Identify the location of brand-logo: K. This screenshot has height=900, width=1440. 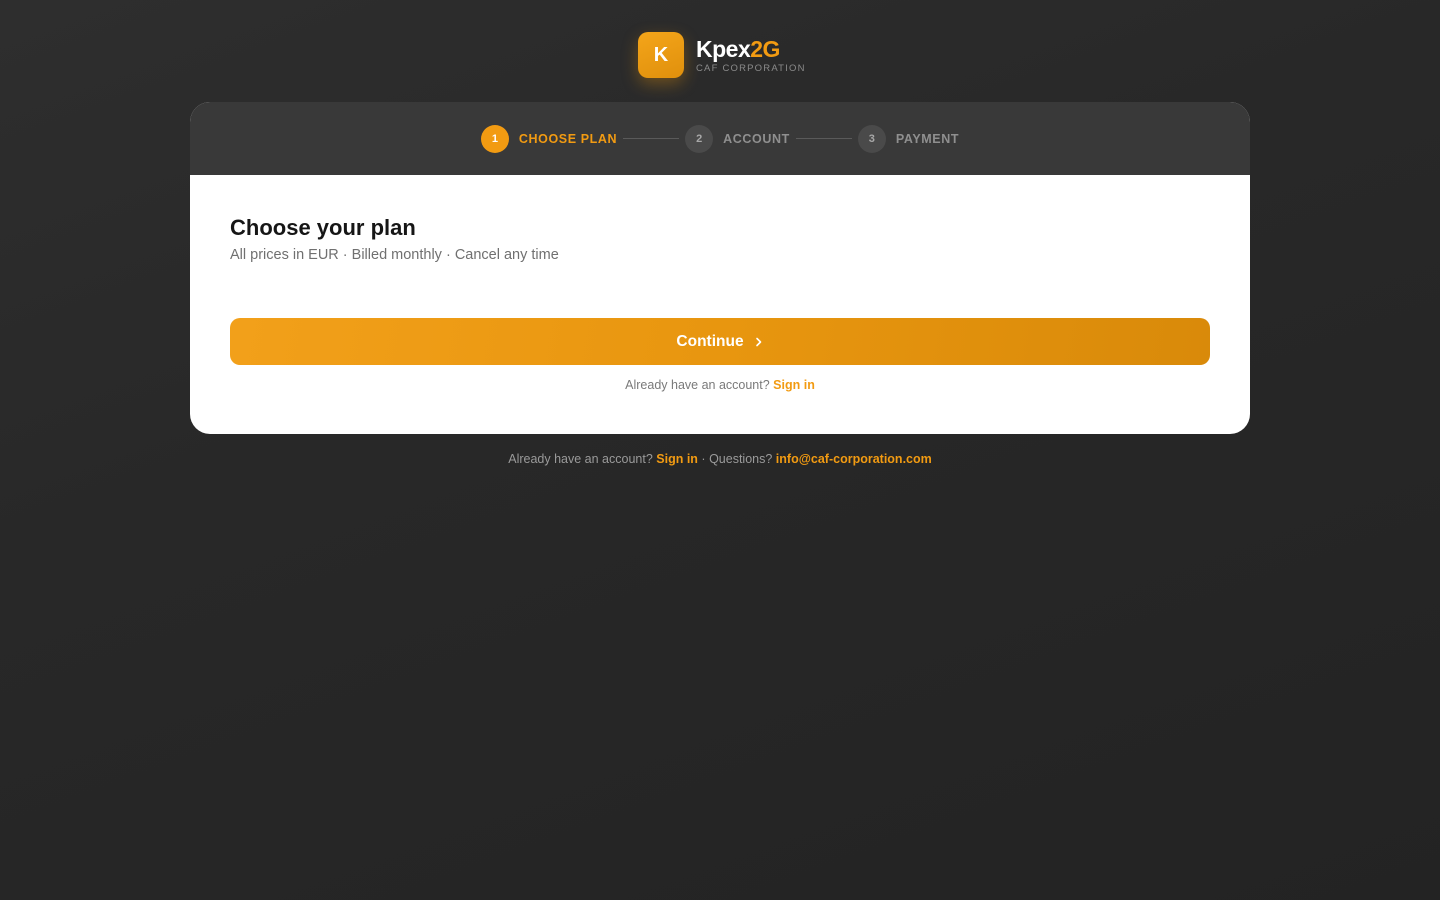
(661, 55).